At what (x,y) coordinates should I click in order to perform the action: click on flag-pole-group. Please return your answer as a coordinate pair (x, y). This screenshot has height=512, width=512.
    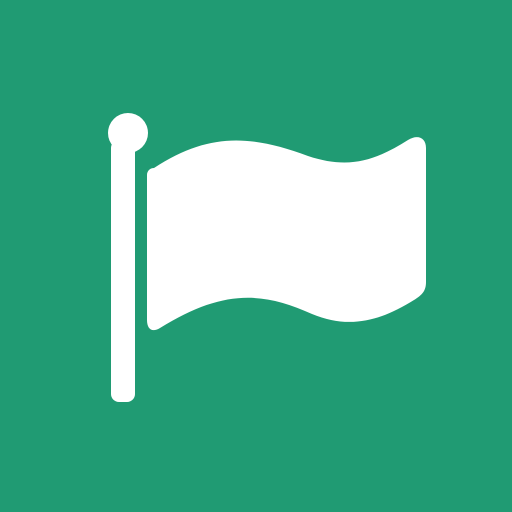
    Looking at the image, I should click on (128, 257).